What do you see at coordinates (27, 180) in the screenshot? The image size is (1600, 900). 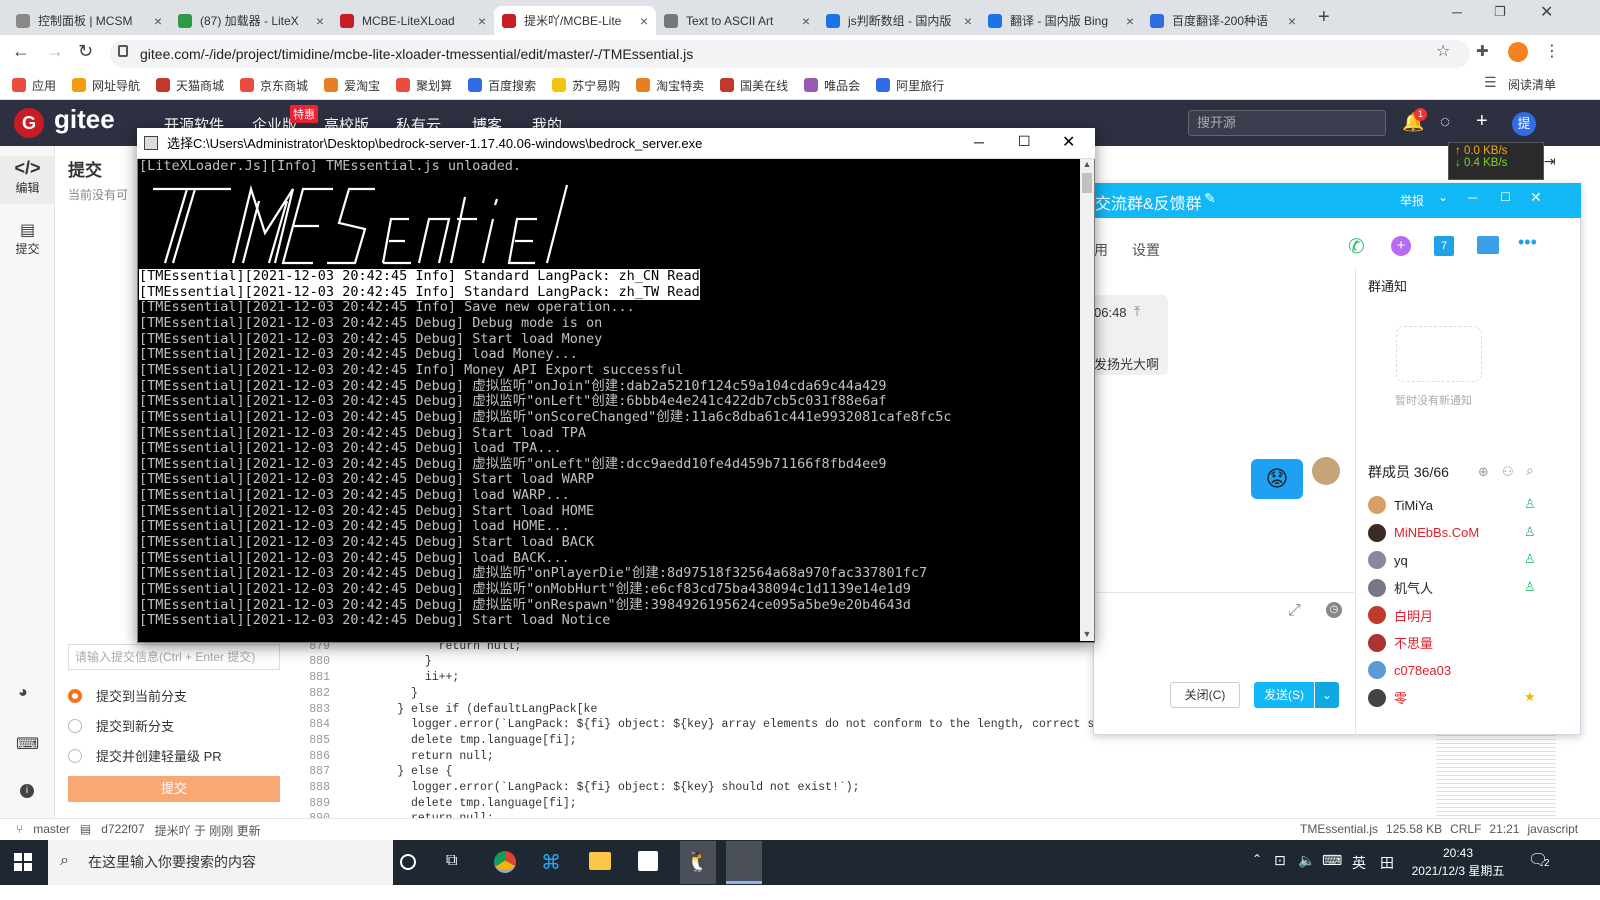 I see `rail-item-edit: </> 编辑` at bounding box center [27, 180].